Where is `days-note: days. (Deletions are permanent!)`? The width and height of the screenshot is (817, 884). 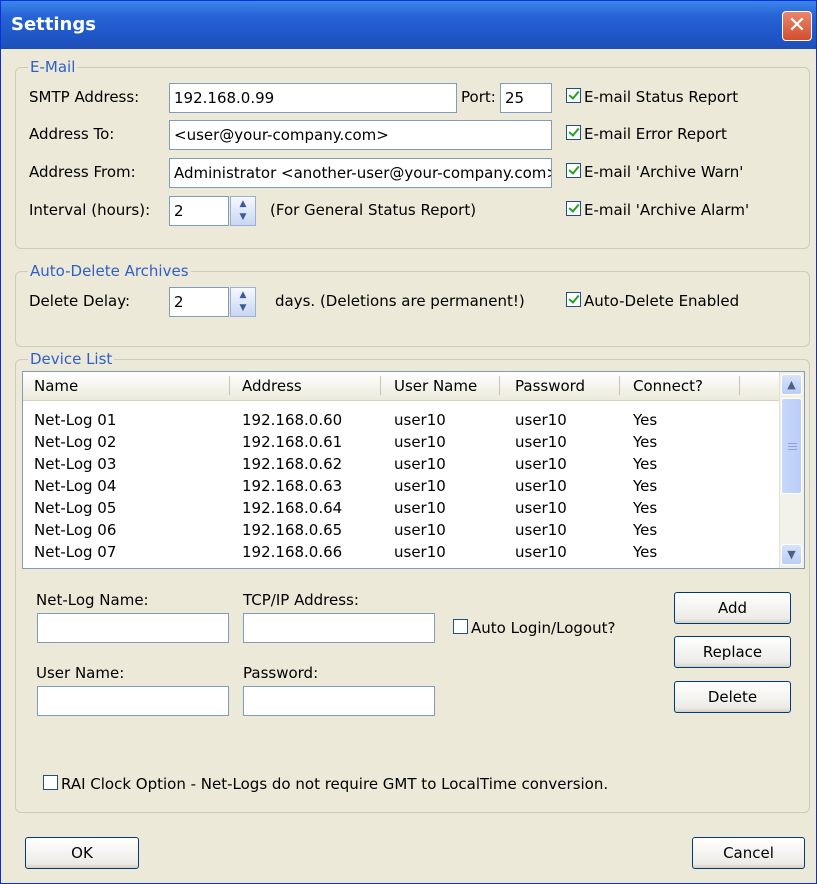
days-note: days. (Deletions are permanent!) is located at coordinates (400, 301).